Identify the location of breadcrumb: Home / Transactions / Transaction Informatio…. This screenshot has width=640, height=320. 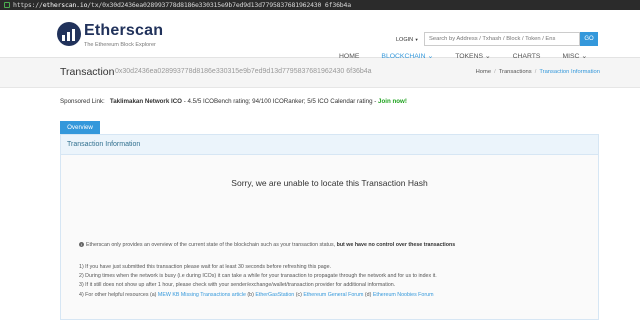
(538, 72).